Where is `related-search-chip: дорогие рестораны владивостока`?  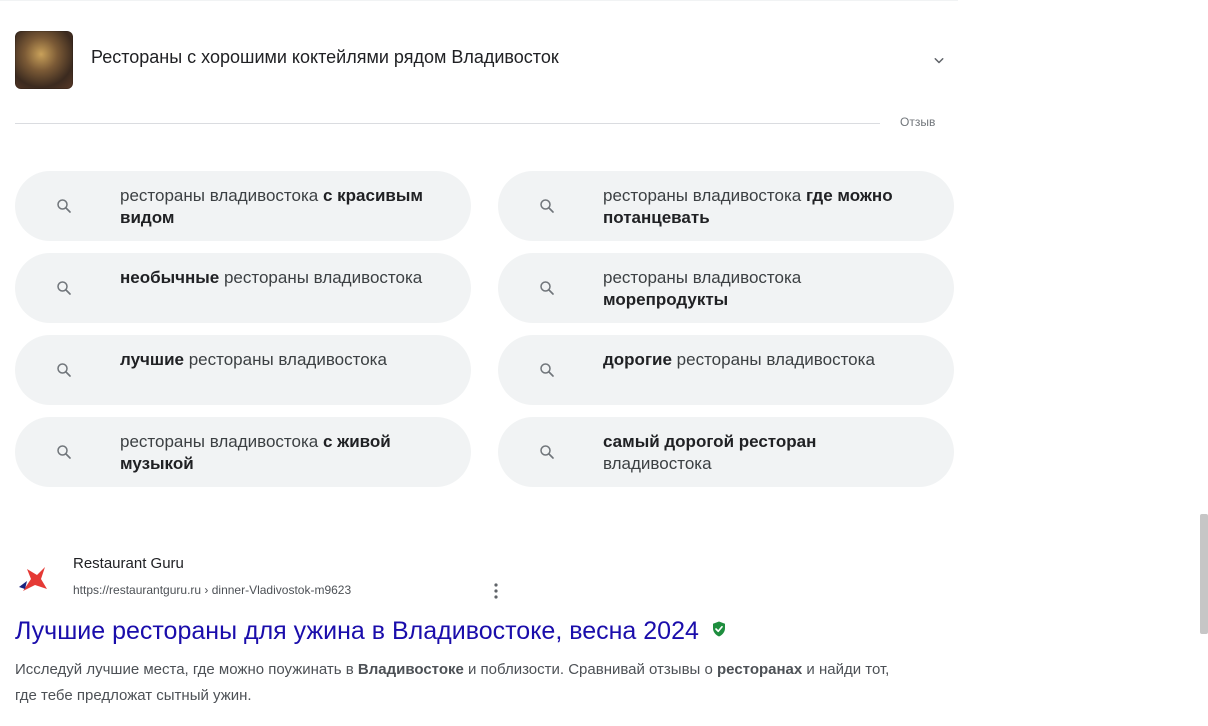
related-search-chip: дорогие рестораны владивостока is located at coordinates (726, 370).